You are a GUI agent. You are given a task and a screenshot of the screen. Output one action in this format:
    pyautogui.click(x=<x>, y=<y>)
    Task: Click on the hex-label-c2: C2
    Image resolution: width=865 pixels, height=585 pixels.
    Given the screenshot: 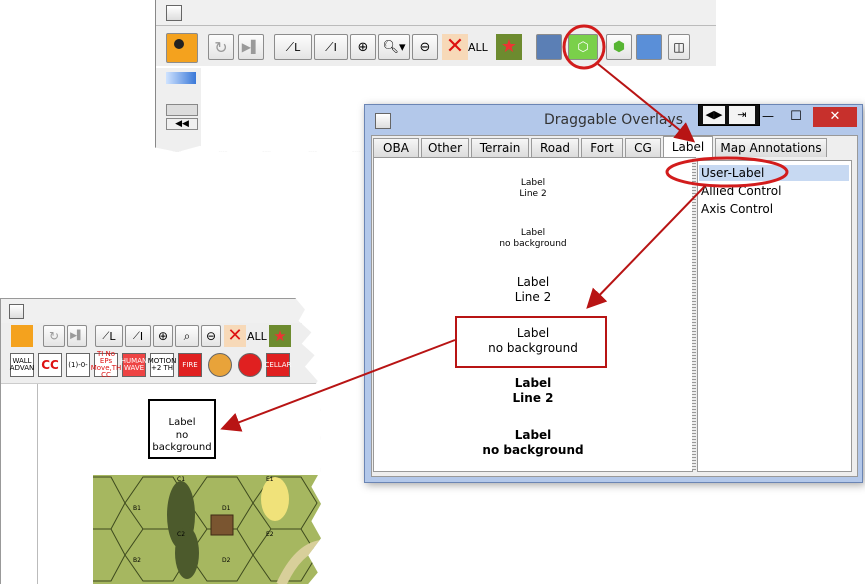 What is the action you would take?
    pyautogui.click(x=181, y=534)
    